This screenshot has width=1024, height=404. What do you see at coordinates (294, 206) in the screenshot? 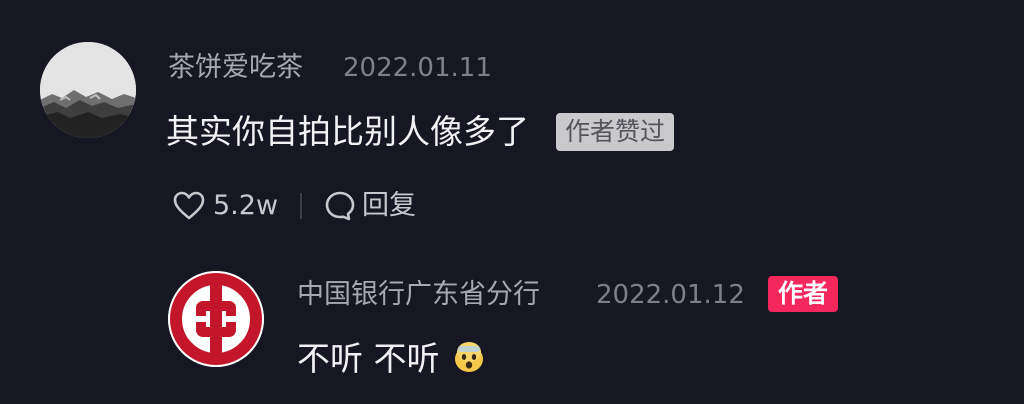
I see `comment-actions: 5.2w 回复` at bounding box center [294, 206].